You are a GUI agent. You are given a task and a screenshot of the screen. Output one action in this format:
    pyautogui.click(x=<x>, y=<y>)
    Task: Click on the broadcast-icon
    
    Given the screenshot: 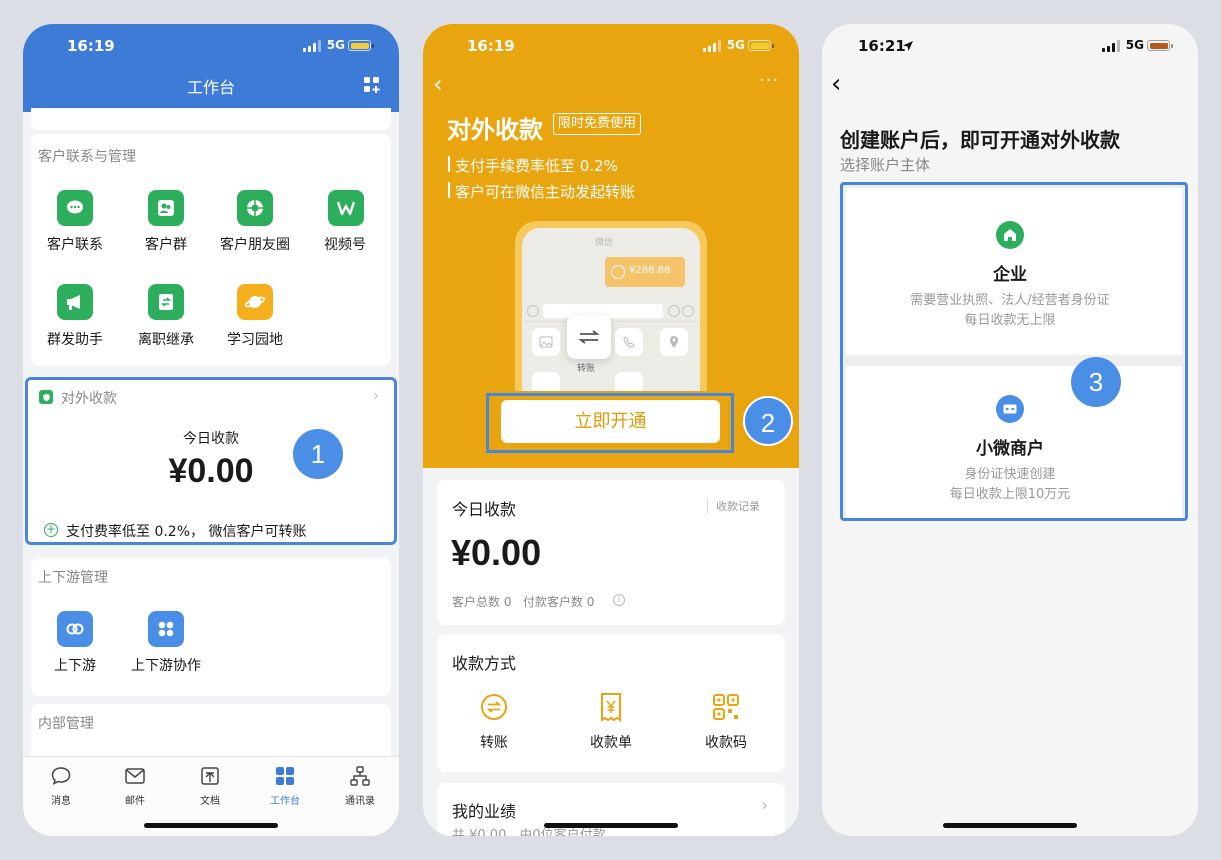 What is the action you would take?
    pyautogui.click(x=75, y=302)
    